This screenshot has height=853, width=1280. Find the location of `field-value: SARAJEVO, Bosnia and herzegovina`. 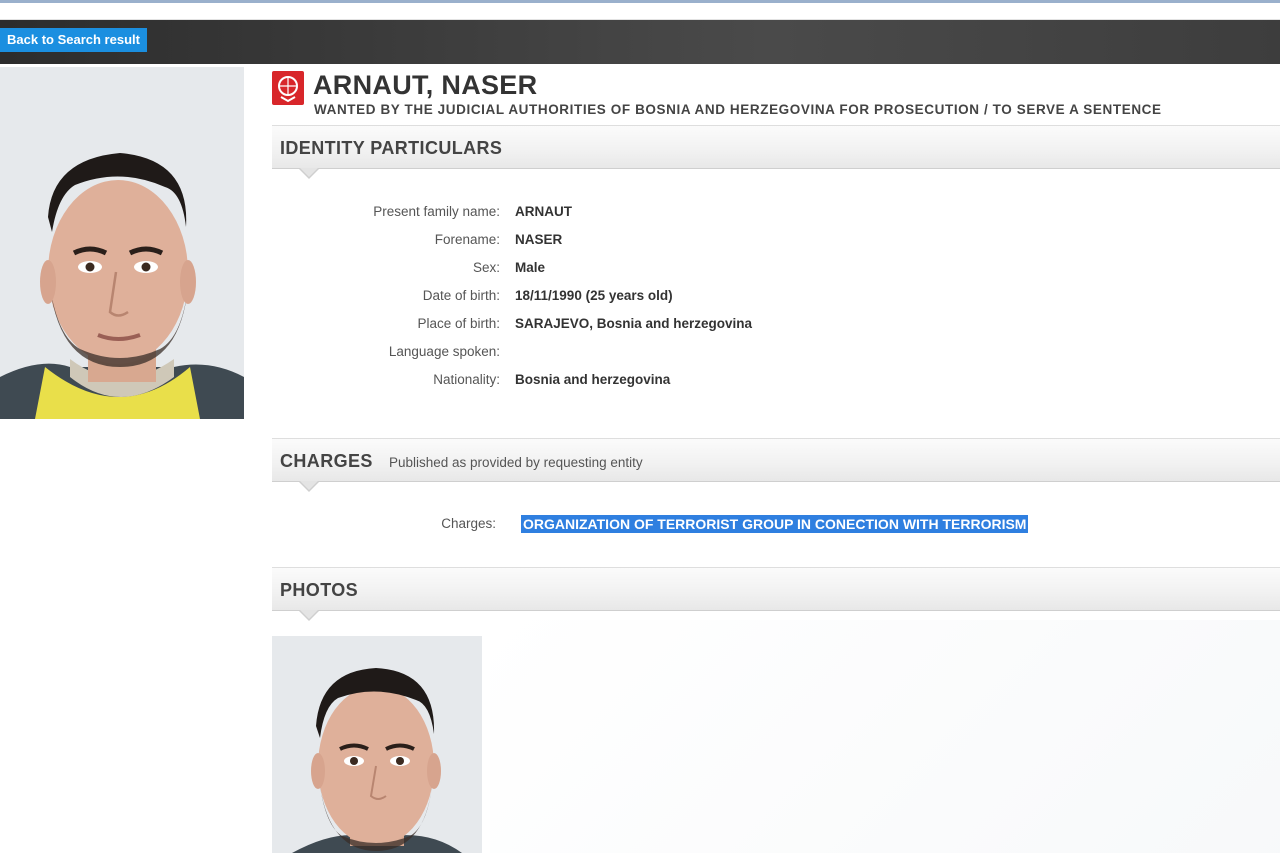

field-value: SARAJEVO, Bosnia and herzegovina is located at coordinates (634, 323).